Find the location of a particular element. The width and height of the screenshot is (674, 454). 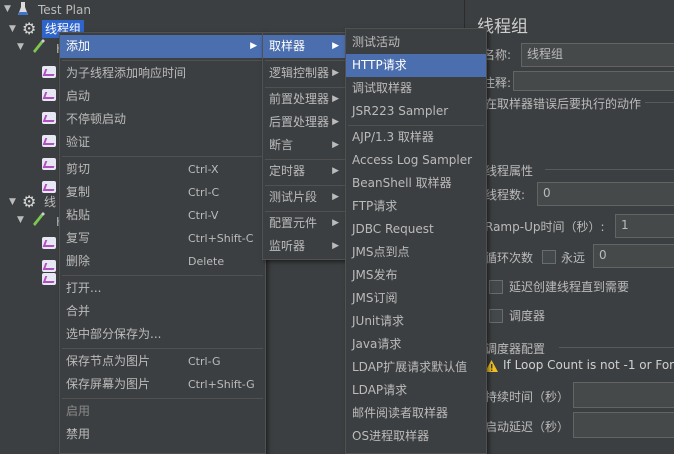

scheduler-config-label: 调度器配置 is located at coordinates (515, 349).